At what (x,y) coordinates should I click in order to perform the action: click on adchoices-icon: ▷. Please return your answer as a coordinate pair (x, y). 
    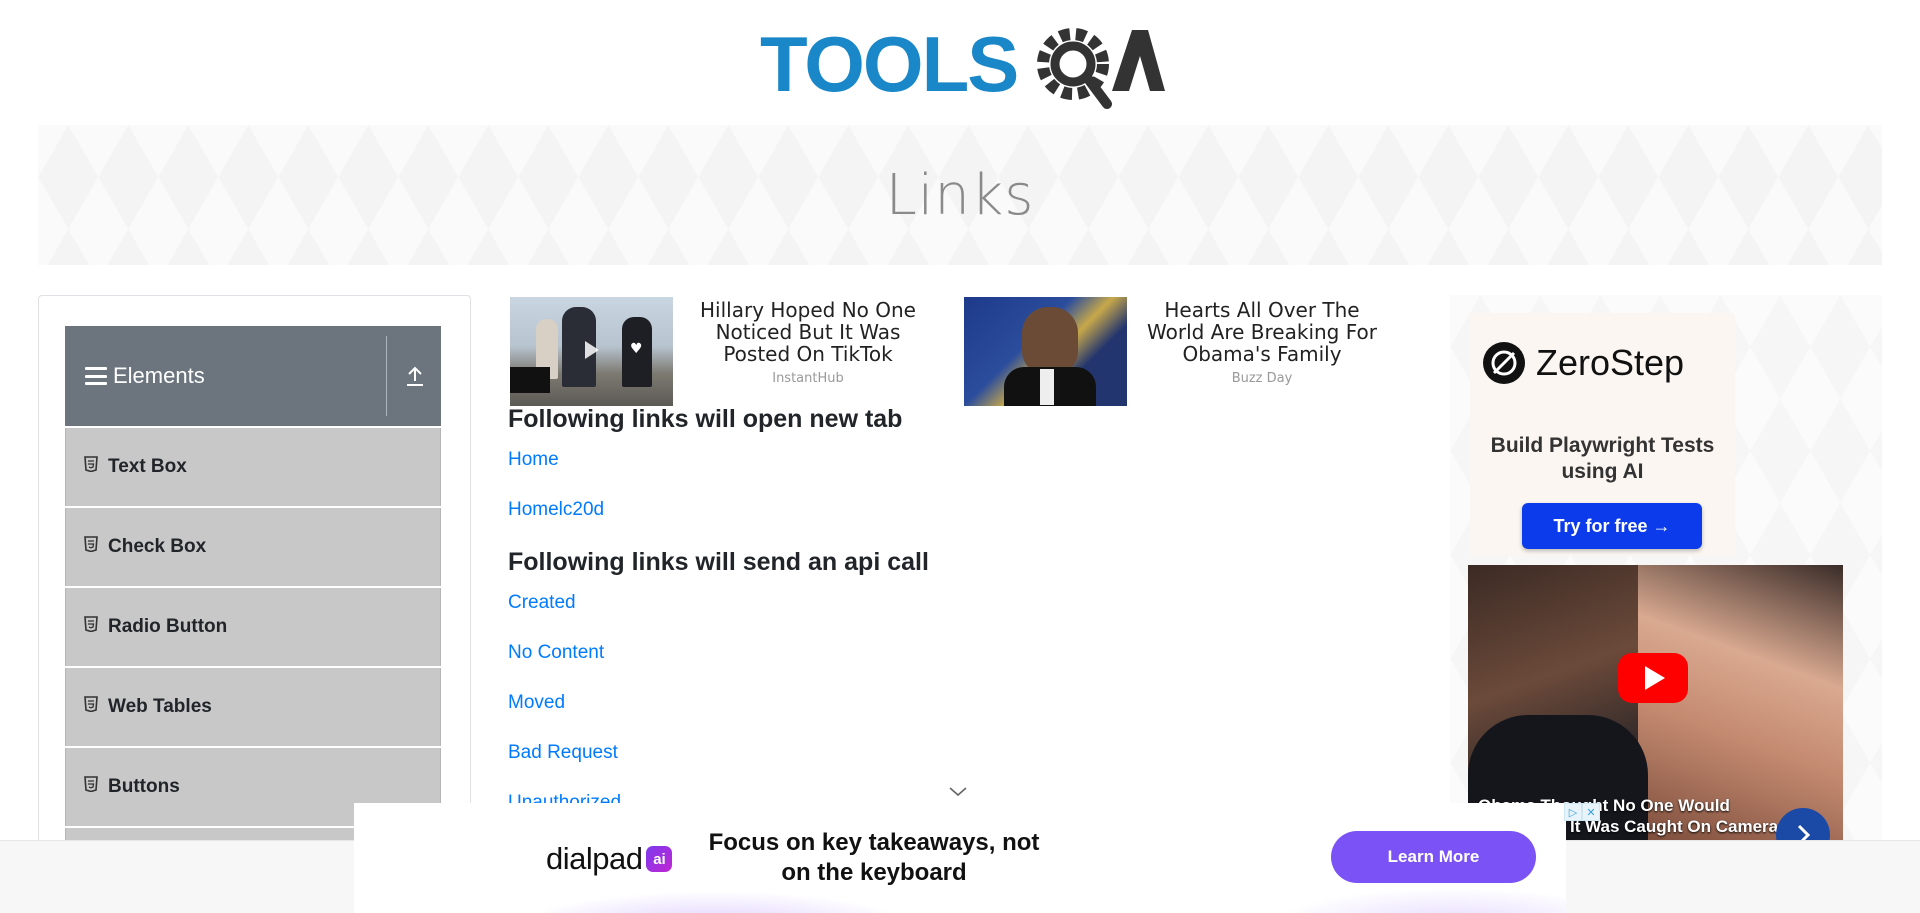
    Looking at the image, I should click on (1573, 812).